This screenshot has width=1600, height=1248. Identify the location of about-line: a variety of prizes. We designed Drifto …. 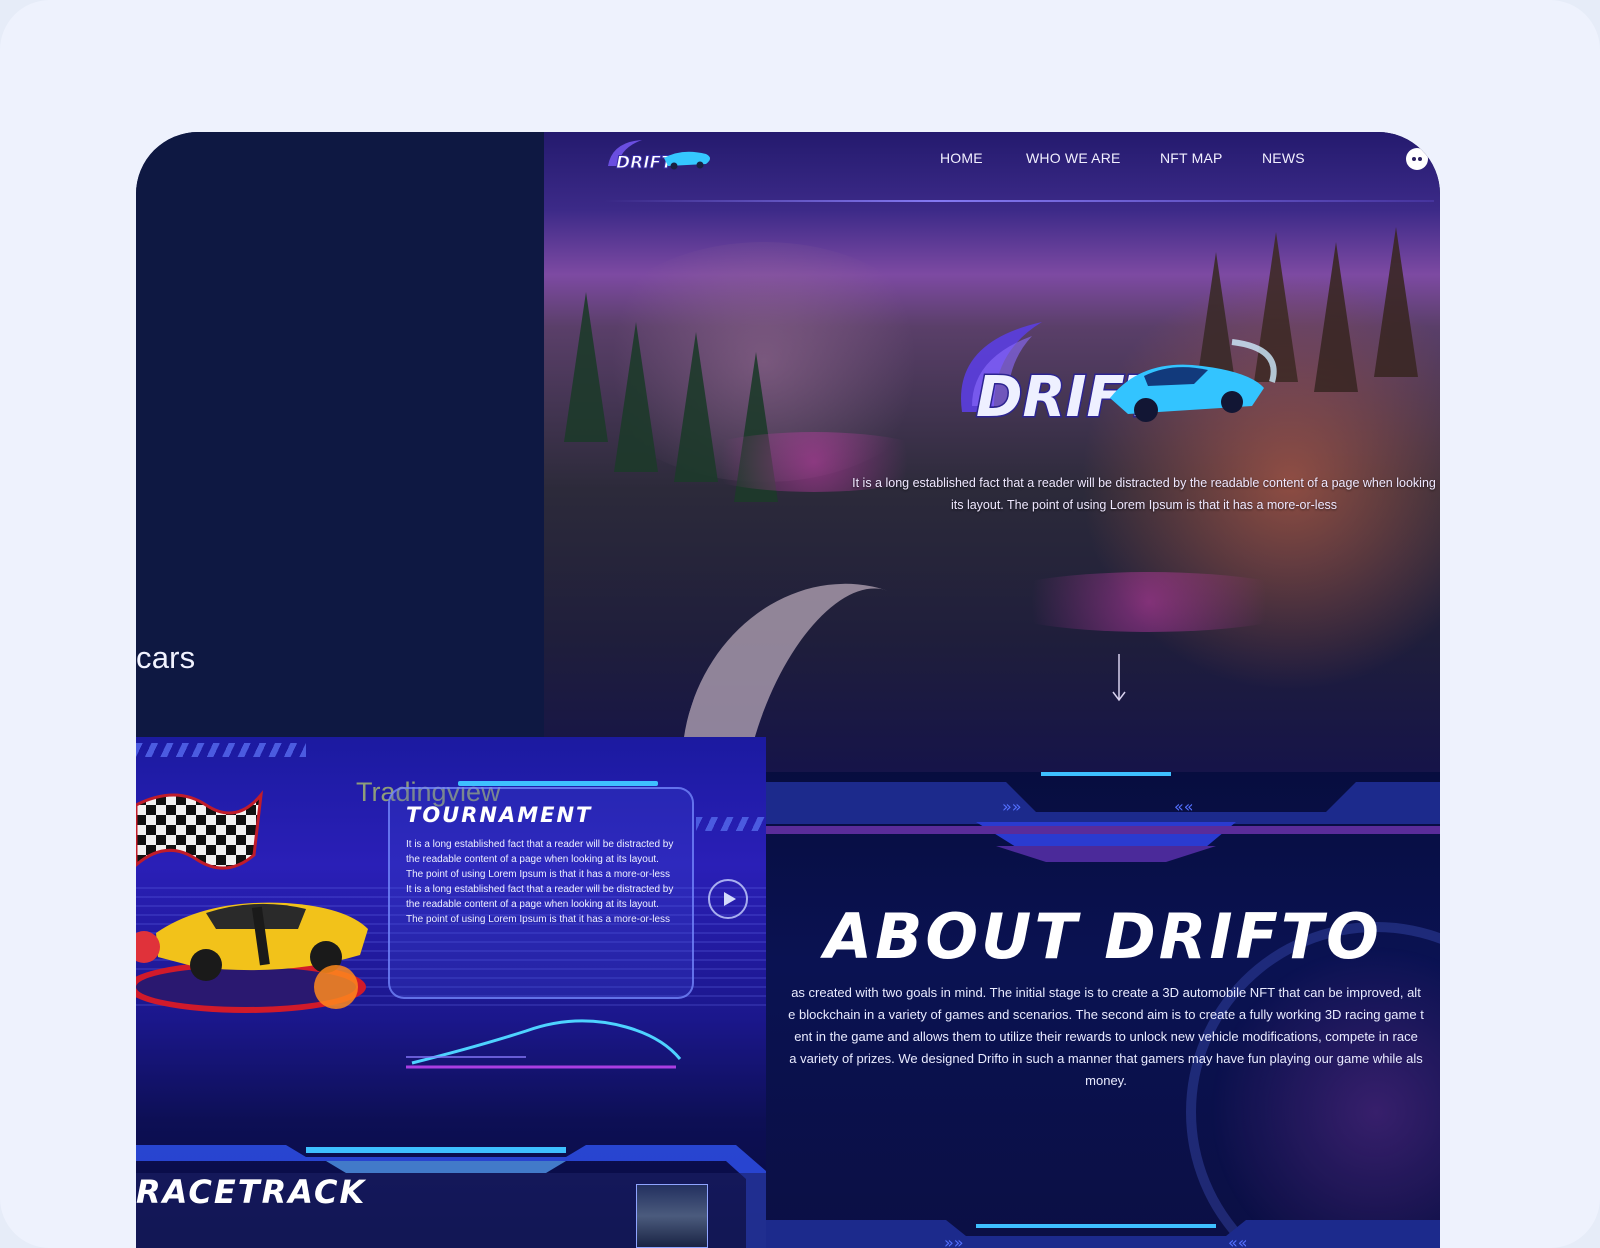
(1106, 1058).